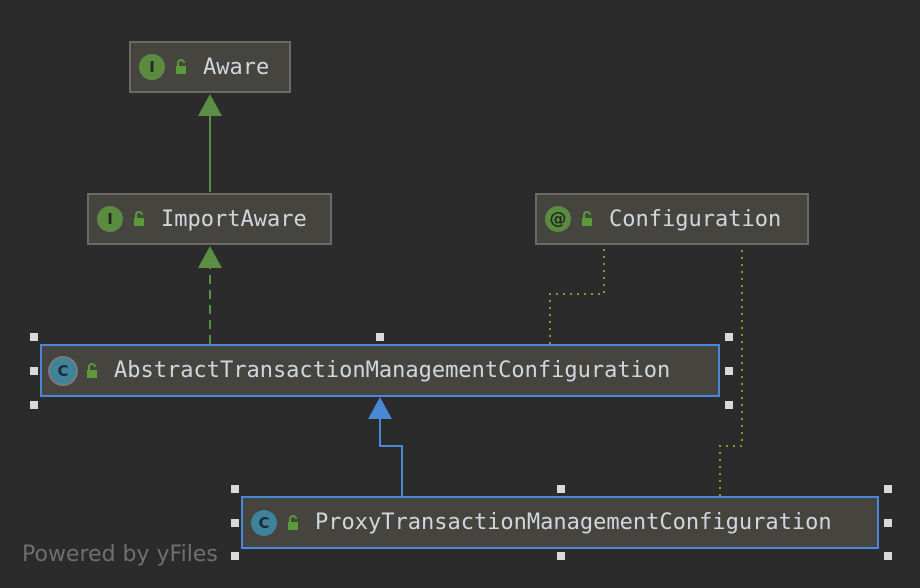 The height and width of the screenshot is (588, 920). What do you see at coordinates (210, 143) in the screenshot?
I see `edge-importaware-extends-aware` at bounding box center [210, 143].